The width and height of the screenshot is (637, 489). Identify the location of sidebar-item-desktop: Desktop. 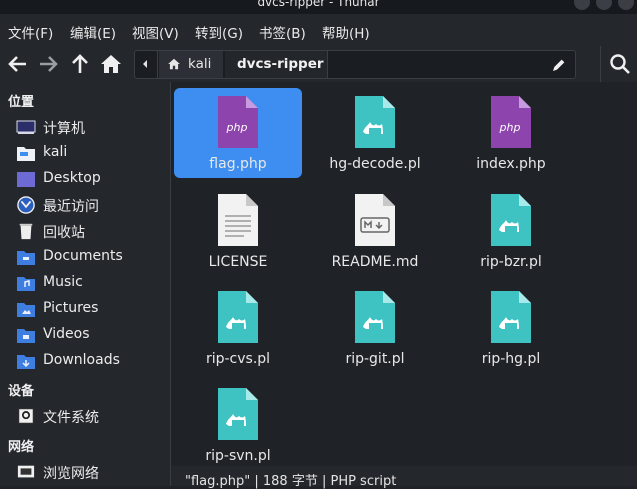
(91, 179).